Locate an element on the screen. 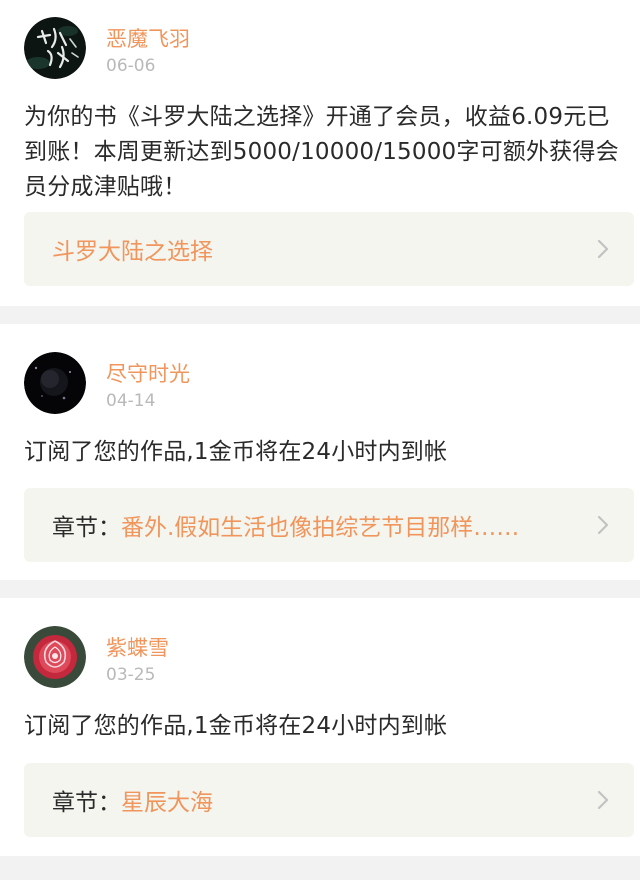 This screenshot has width=640, height=880. chapter-title: 星辰大海 is located at coordinates (167, 803).